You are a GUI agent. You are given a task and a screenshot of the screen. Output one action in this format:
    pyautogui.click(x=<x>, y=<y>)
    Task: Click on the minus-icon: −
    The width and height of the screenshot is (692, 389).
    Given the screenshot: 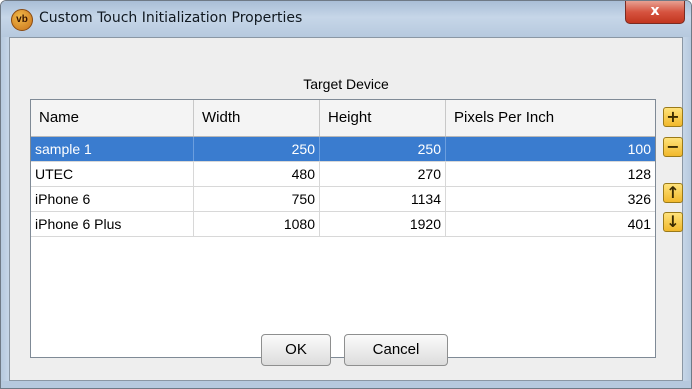 What is the action you would take?
    pyautogui.click(x=673, y=146)
    